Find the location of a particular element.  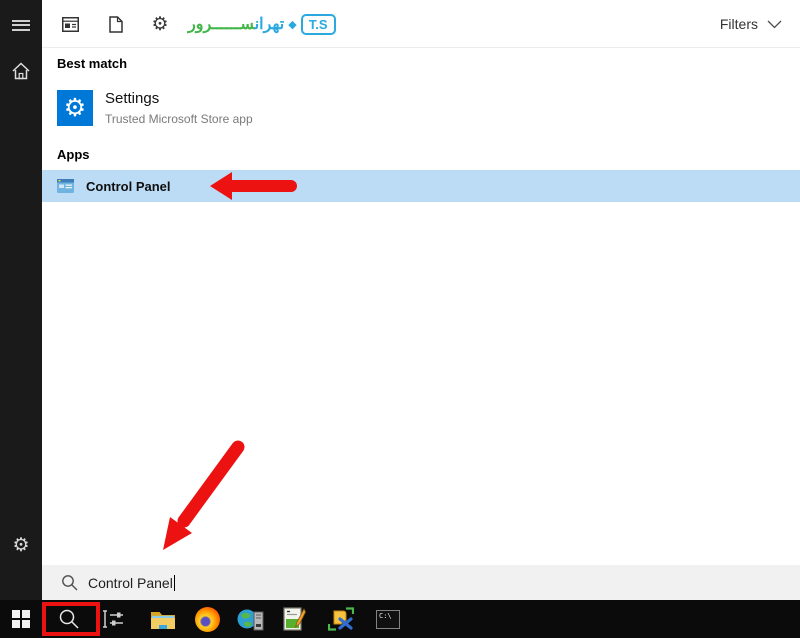

firefox-icon is located at coordinates (207, 619).